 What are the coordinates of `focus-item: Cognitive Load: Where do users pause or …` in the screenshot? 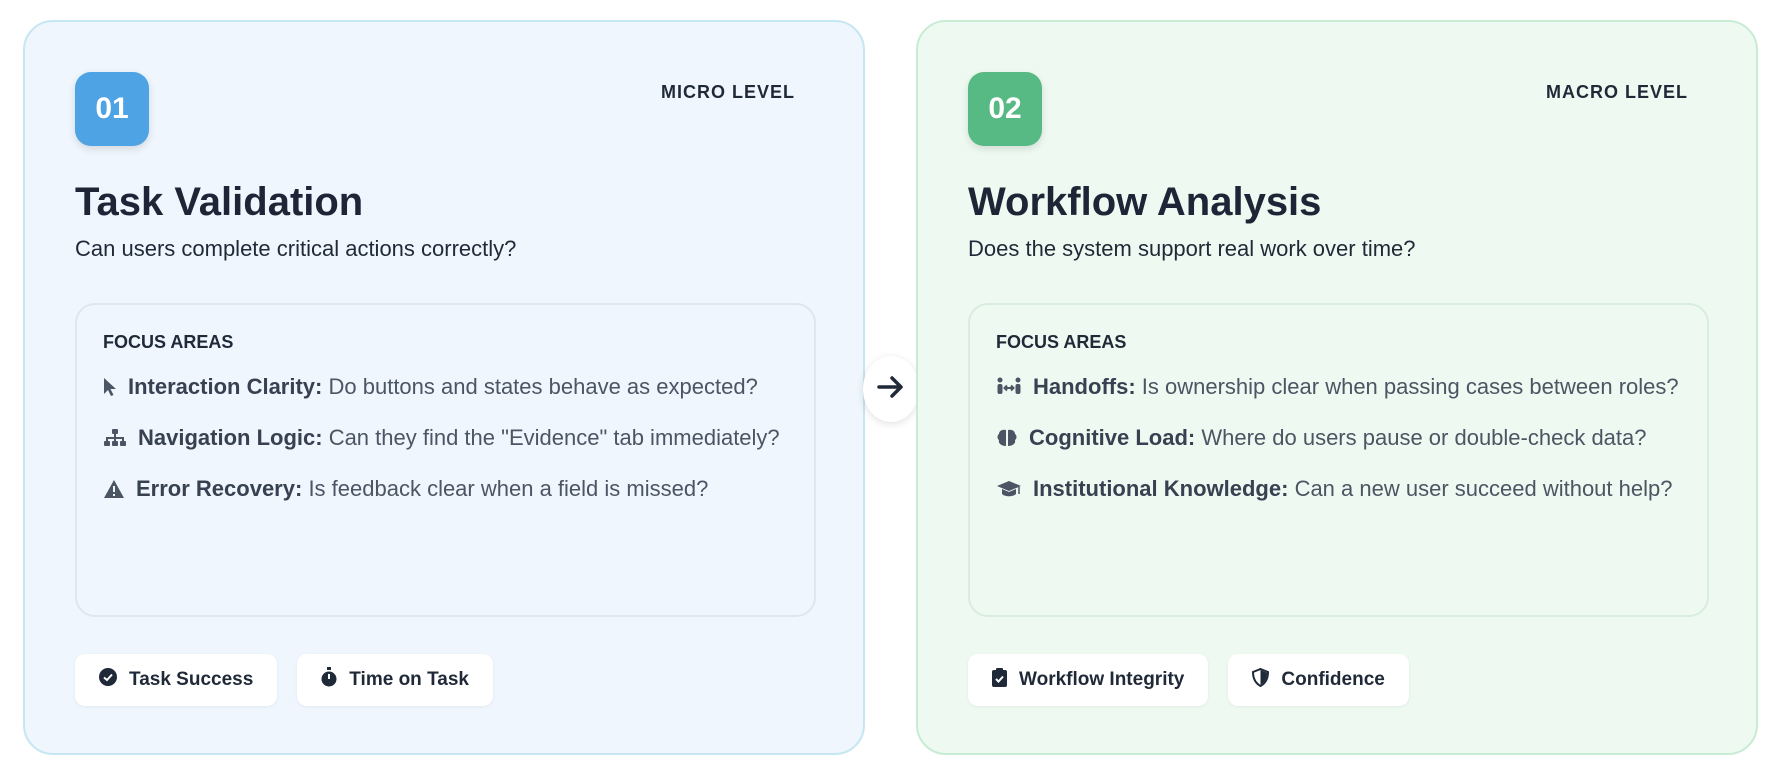 It's located at (1338, 438).